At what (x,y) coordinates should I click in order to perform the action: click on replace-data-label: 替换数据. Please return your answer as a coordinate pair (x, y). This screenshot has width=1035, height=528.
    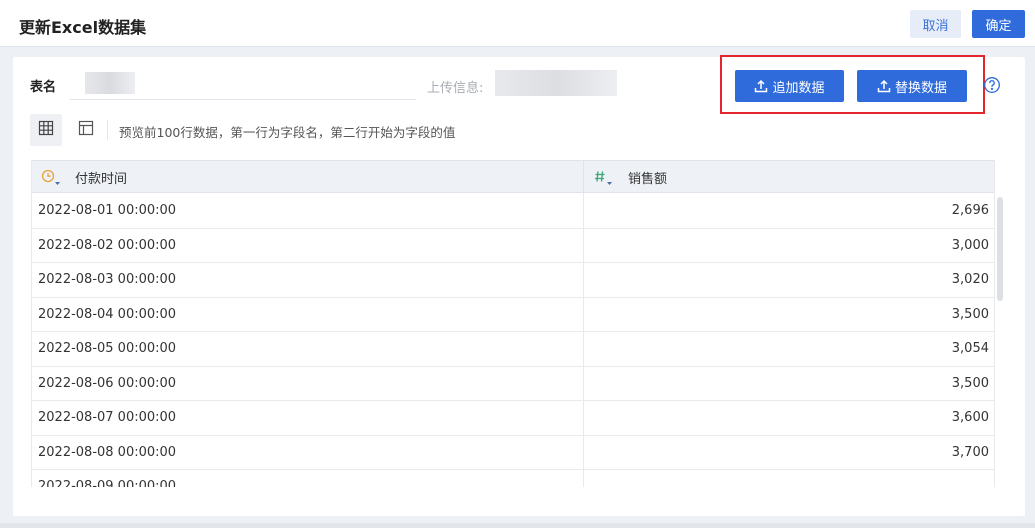
    Looking at the image, I should click on (920, 88).